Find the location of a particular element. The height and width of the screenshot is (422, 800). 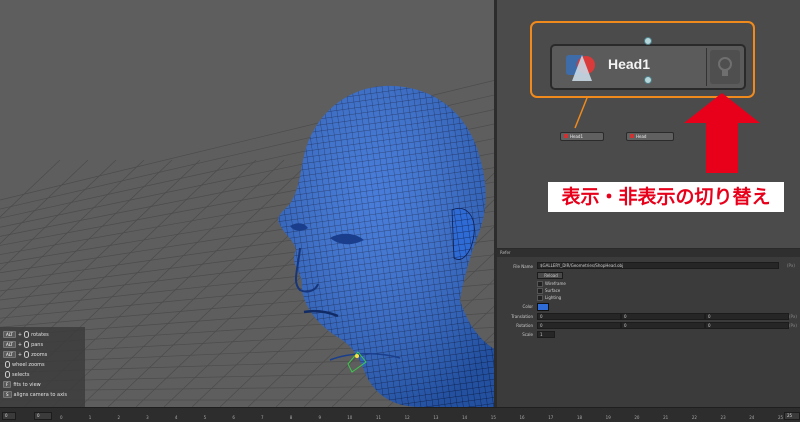

timeline-tick-label: 17 is located at coordinates (551, 417).